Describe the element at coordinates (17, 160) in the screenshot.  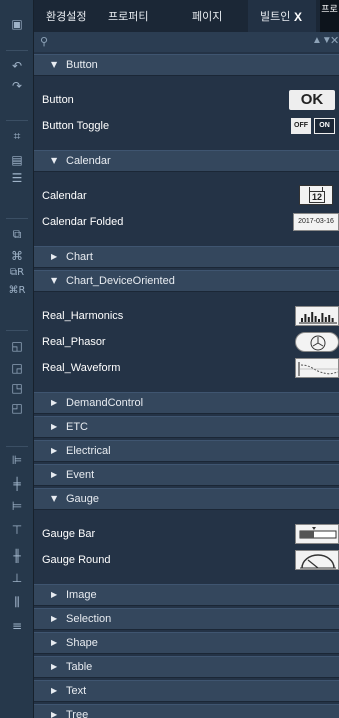
I see `page-icon: ▤` at that location.